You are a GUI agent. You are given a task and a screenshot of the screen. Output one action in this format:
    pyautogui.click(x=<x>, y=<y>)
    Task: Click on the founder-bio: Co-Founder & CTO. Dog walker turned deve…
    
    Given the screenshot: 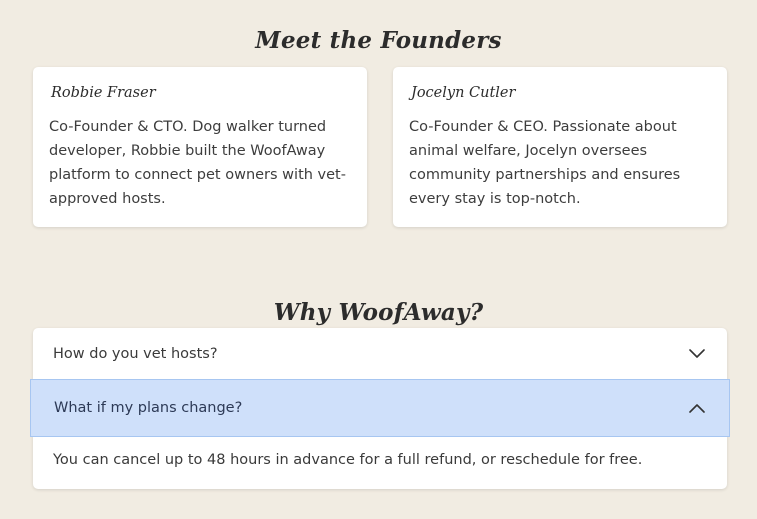 What is the action you would take?
    pyautogui.click(x=197, y=163)
    